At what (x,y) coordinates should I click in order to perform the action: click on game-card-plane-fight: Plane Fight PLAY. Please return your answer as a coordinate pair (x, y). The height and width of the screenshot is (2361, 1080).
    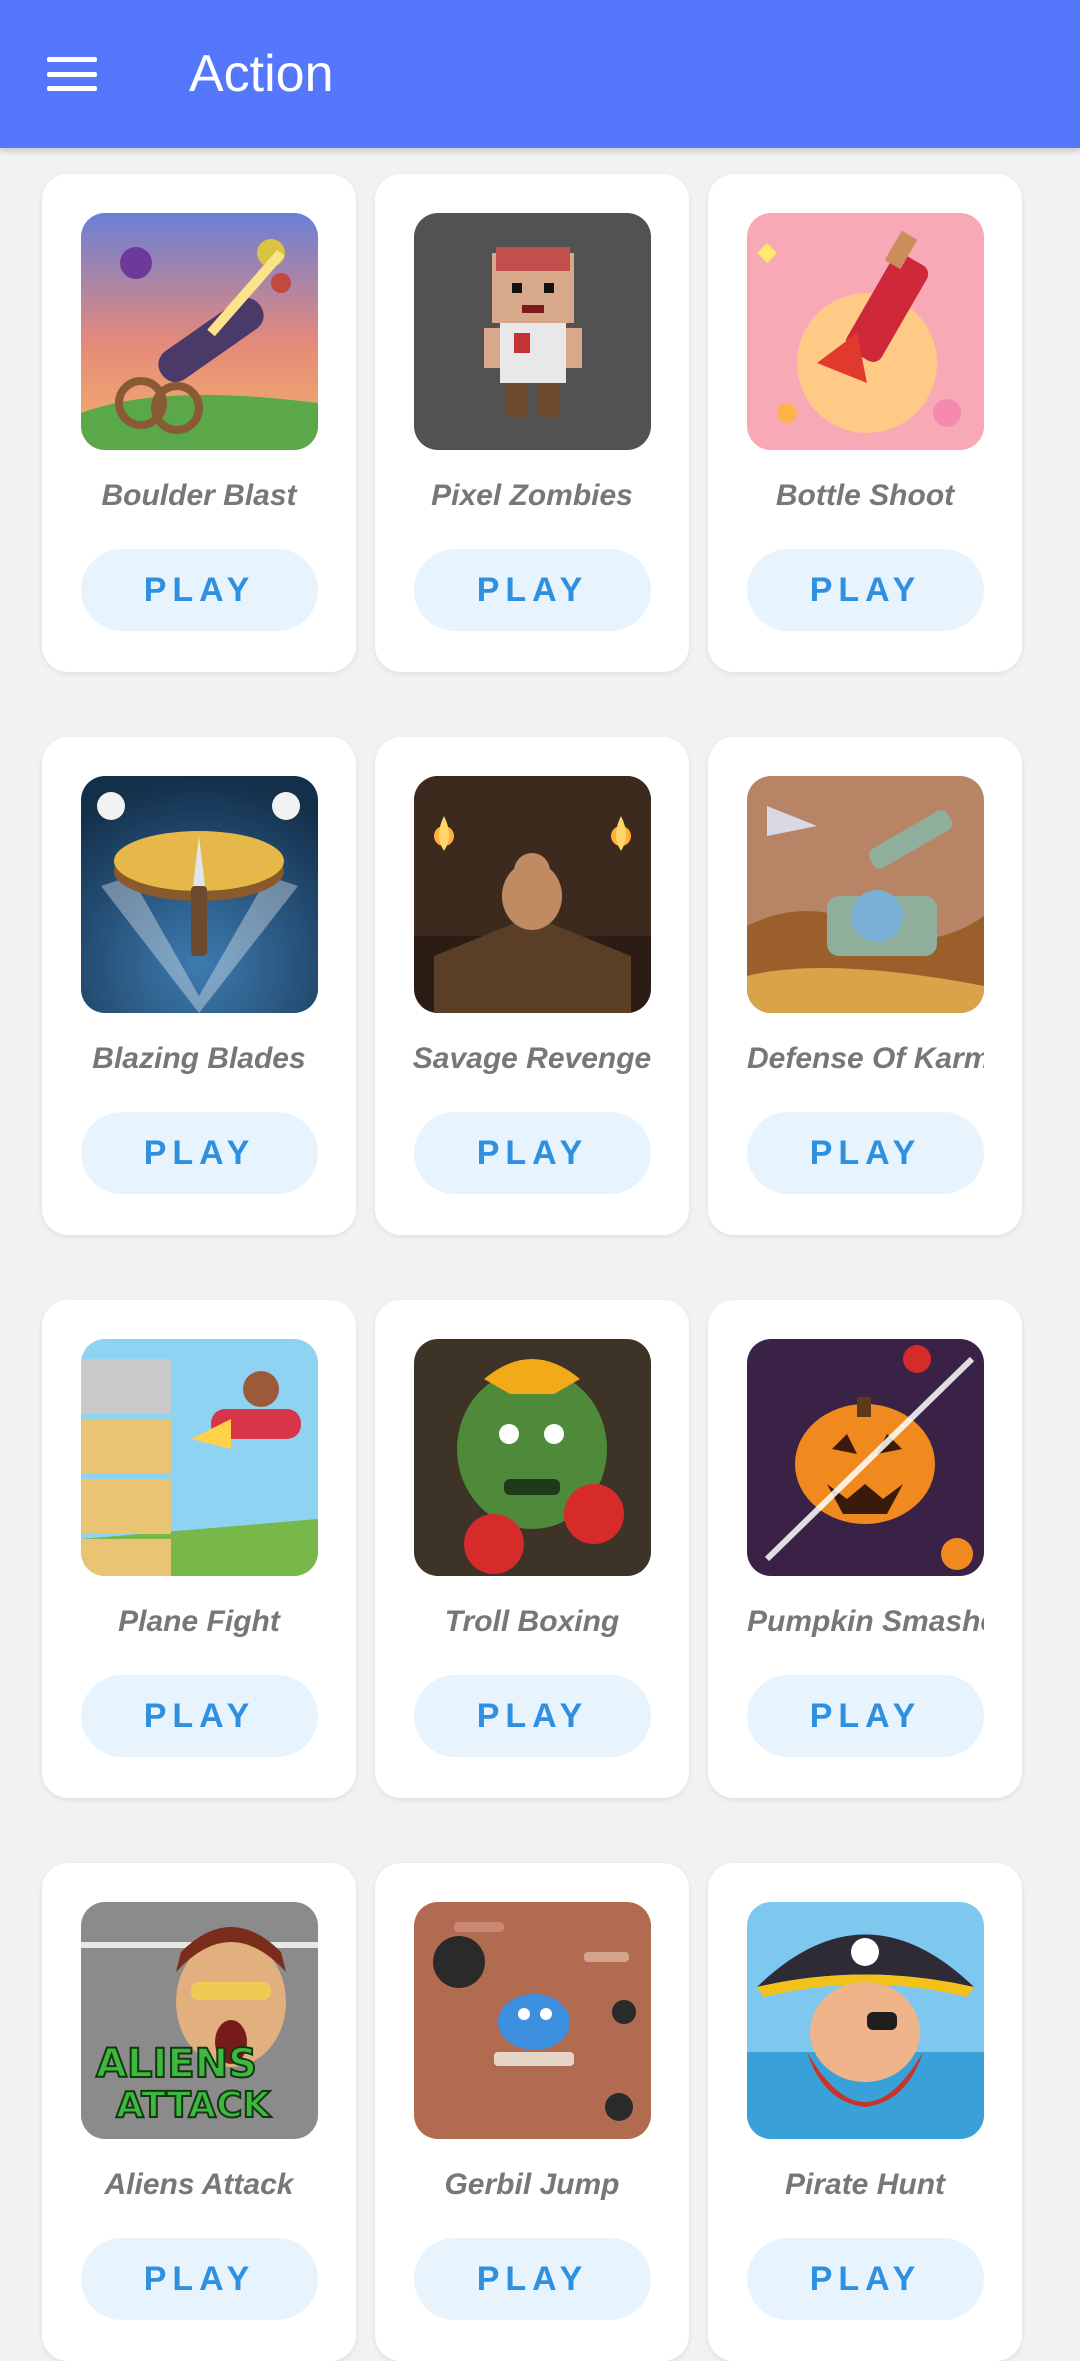
    Looking at the image, I should click on (199, 1549).